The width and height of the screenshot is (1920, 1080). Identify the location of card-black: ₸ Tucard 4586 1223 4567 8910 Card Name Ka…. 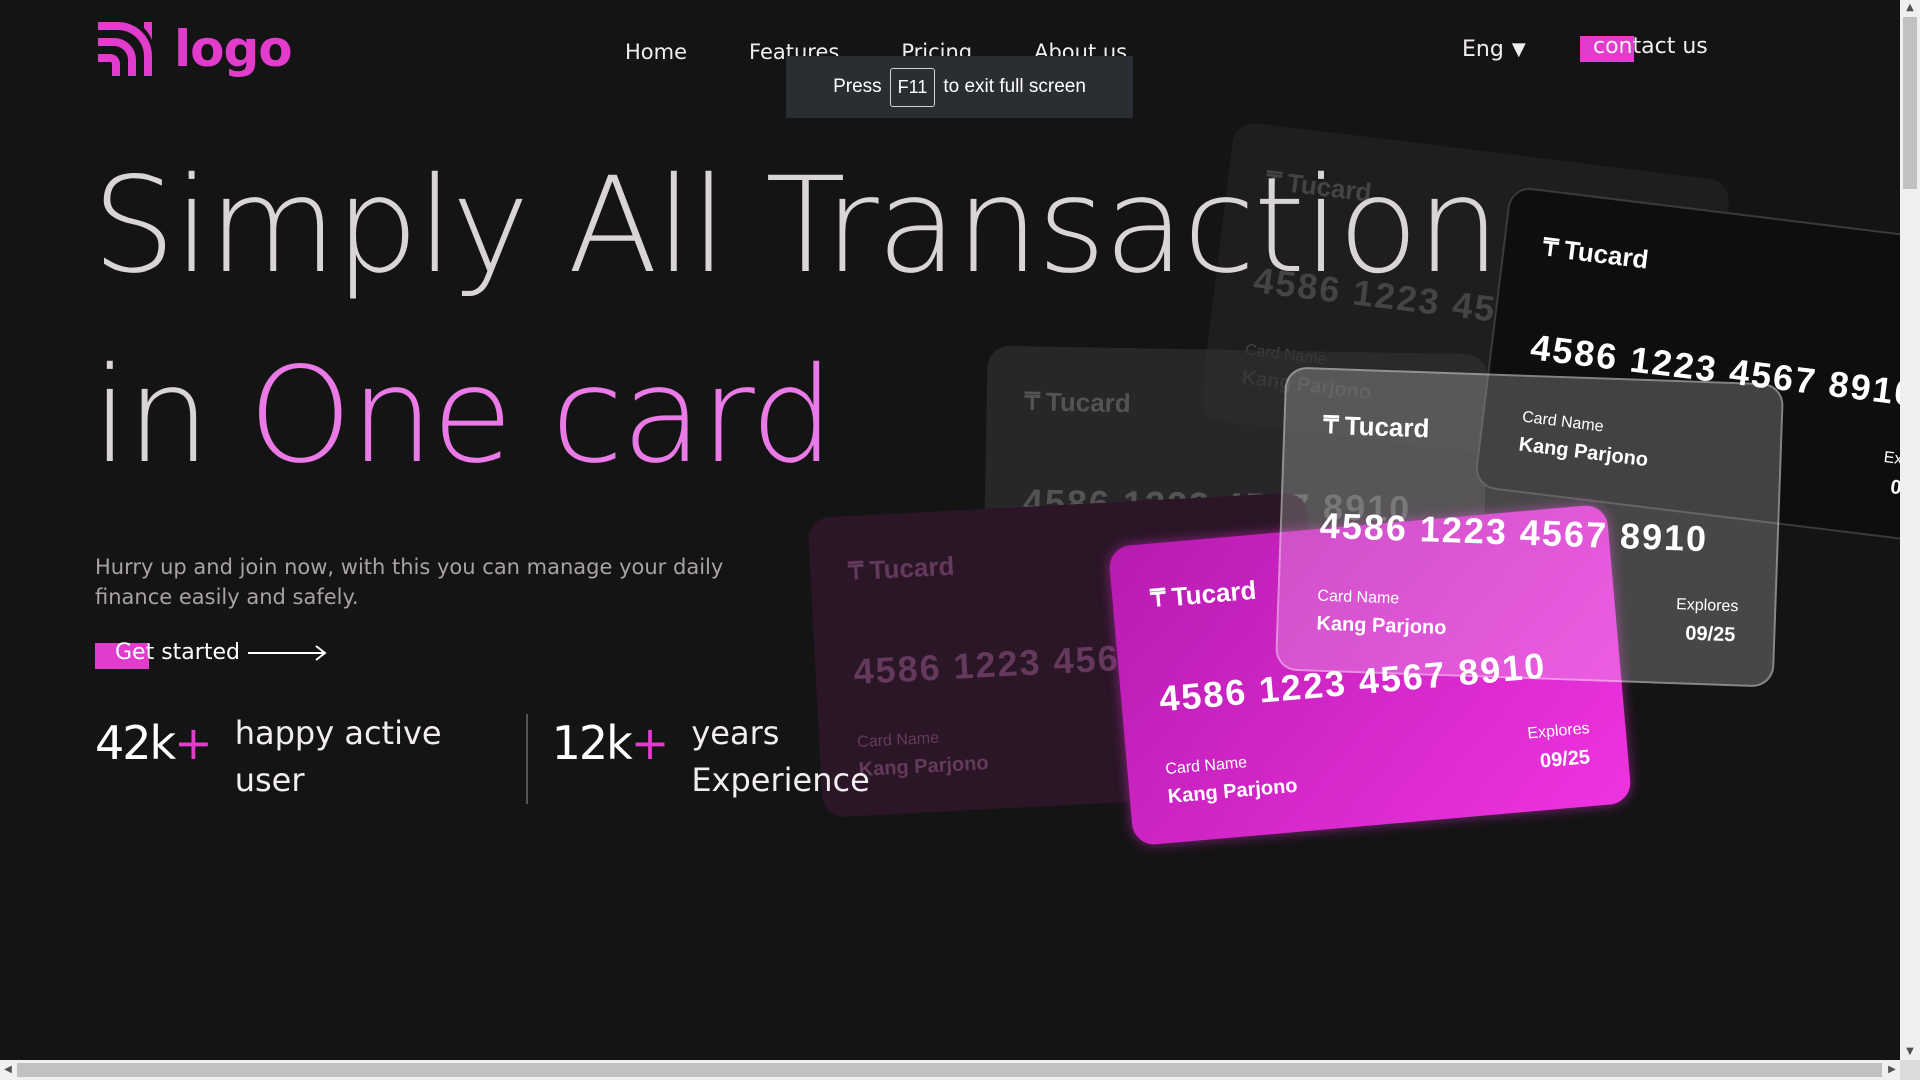
(1696, 367).